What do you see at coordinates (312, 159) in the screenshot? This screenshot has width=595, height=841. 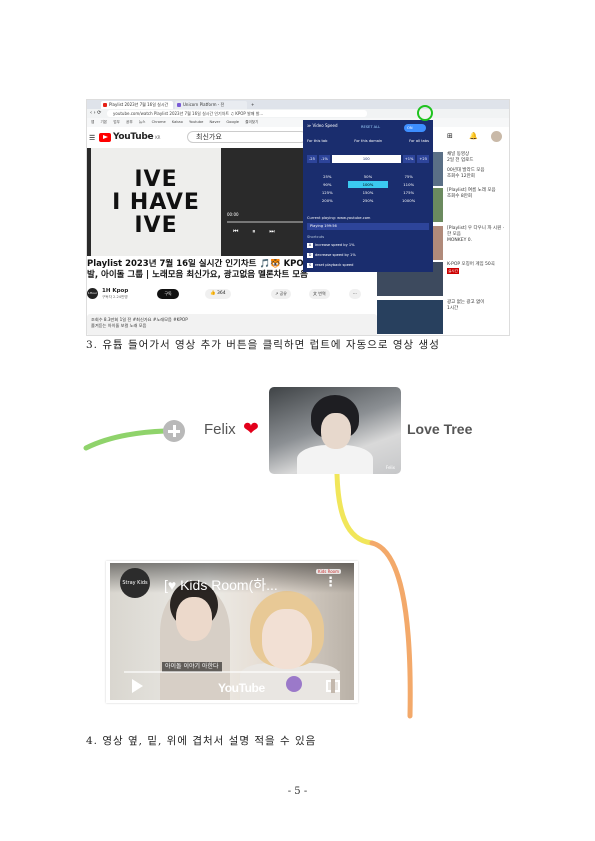 I see `minus-25-button: -25` at bounding box center [312, 159].